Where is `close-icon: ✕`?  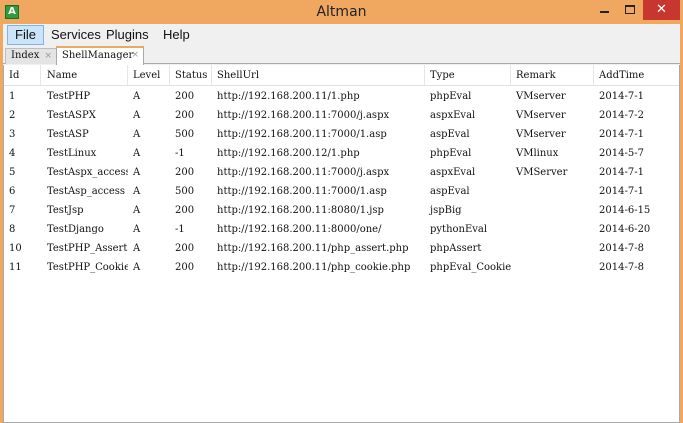
close-icon: ✕ is located at coordinates (661, 9).